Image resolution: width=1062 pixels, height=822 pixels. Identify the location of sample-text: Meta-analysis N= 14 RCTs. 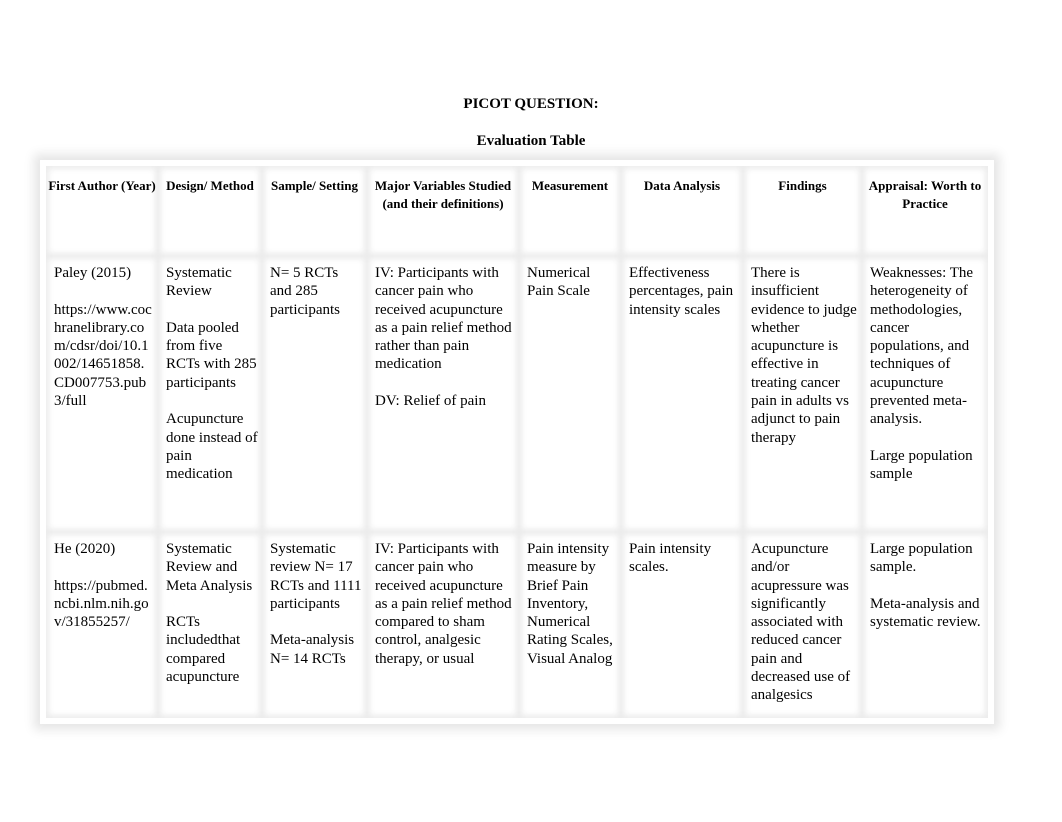
(312, 649).